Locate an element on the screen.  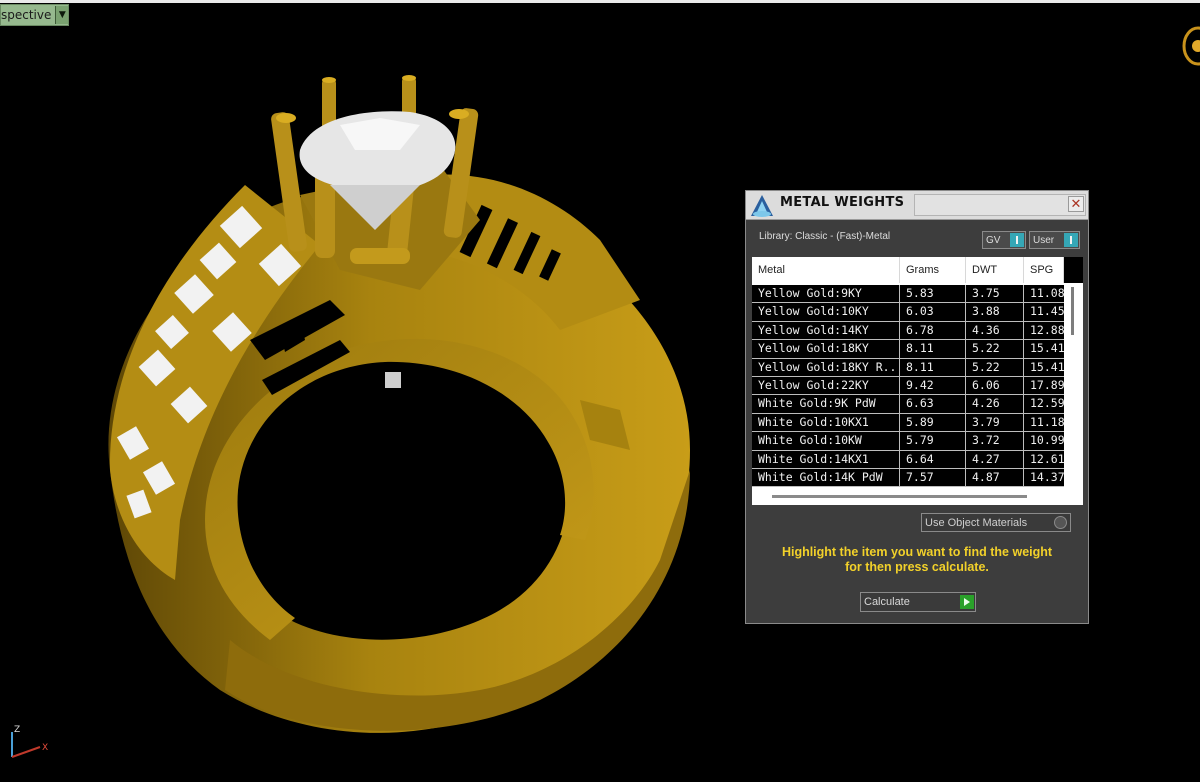
cell-dwt: 3.79 is located at coordinates (995, 422).